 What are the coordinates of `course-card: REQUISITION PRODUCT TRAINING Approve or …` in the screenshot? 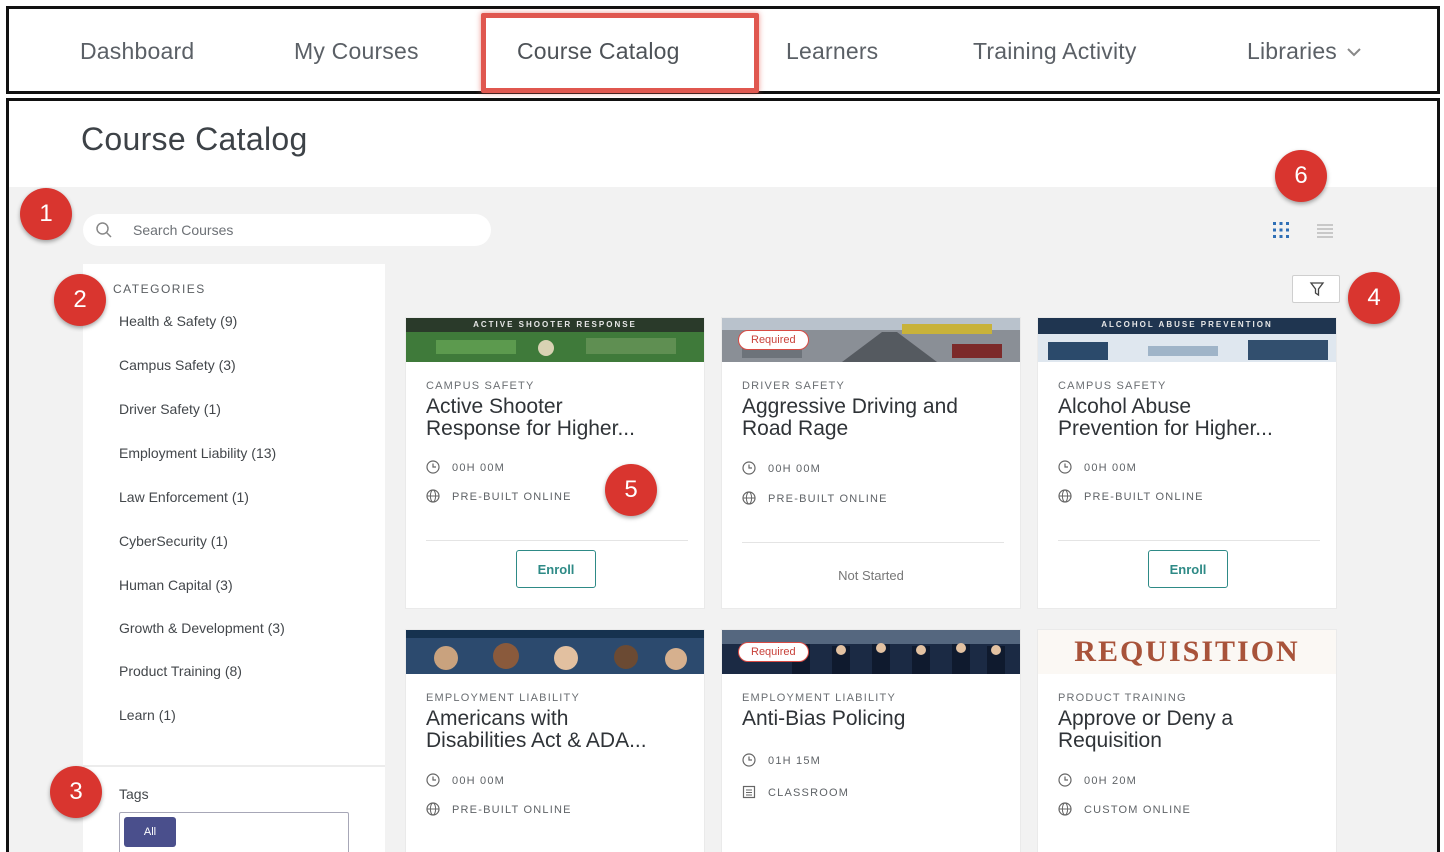 It's located at (1187, 740).